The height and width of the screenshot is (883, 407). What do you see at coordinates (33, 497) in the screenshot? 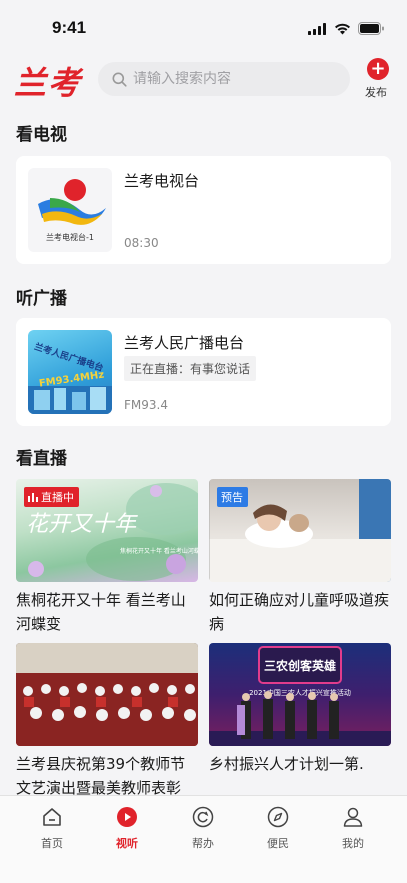
I see `signal-bars-icon` at bounding box center [33, 497].